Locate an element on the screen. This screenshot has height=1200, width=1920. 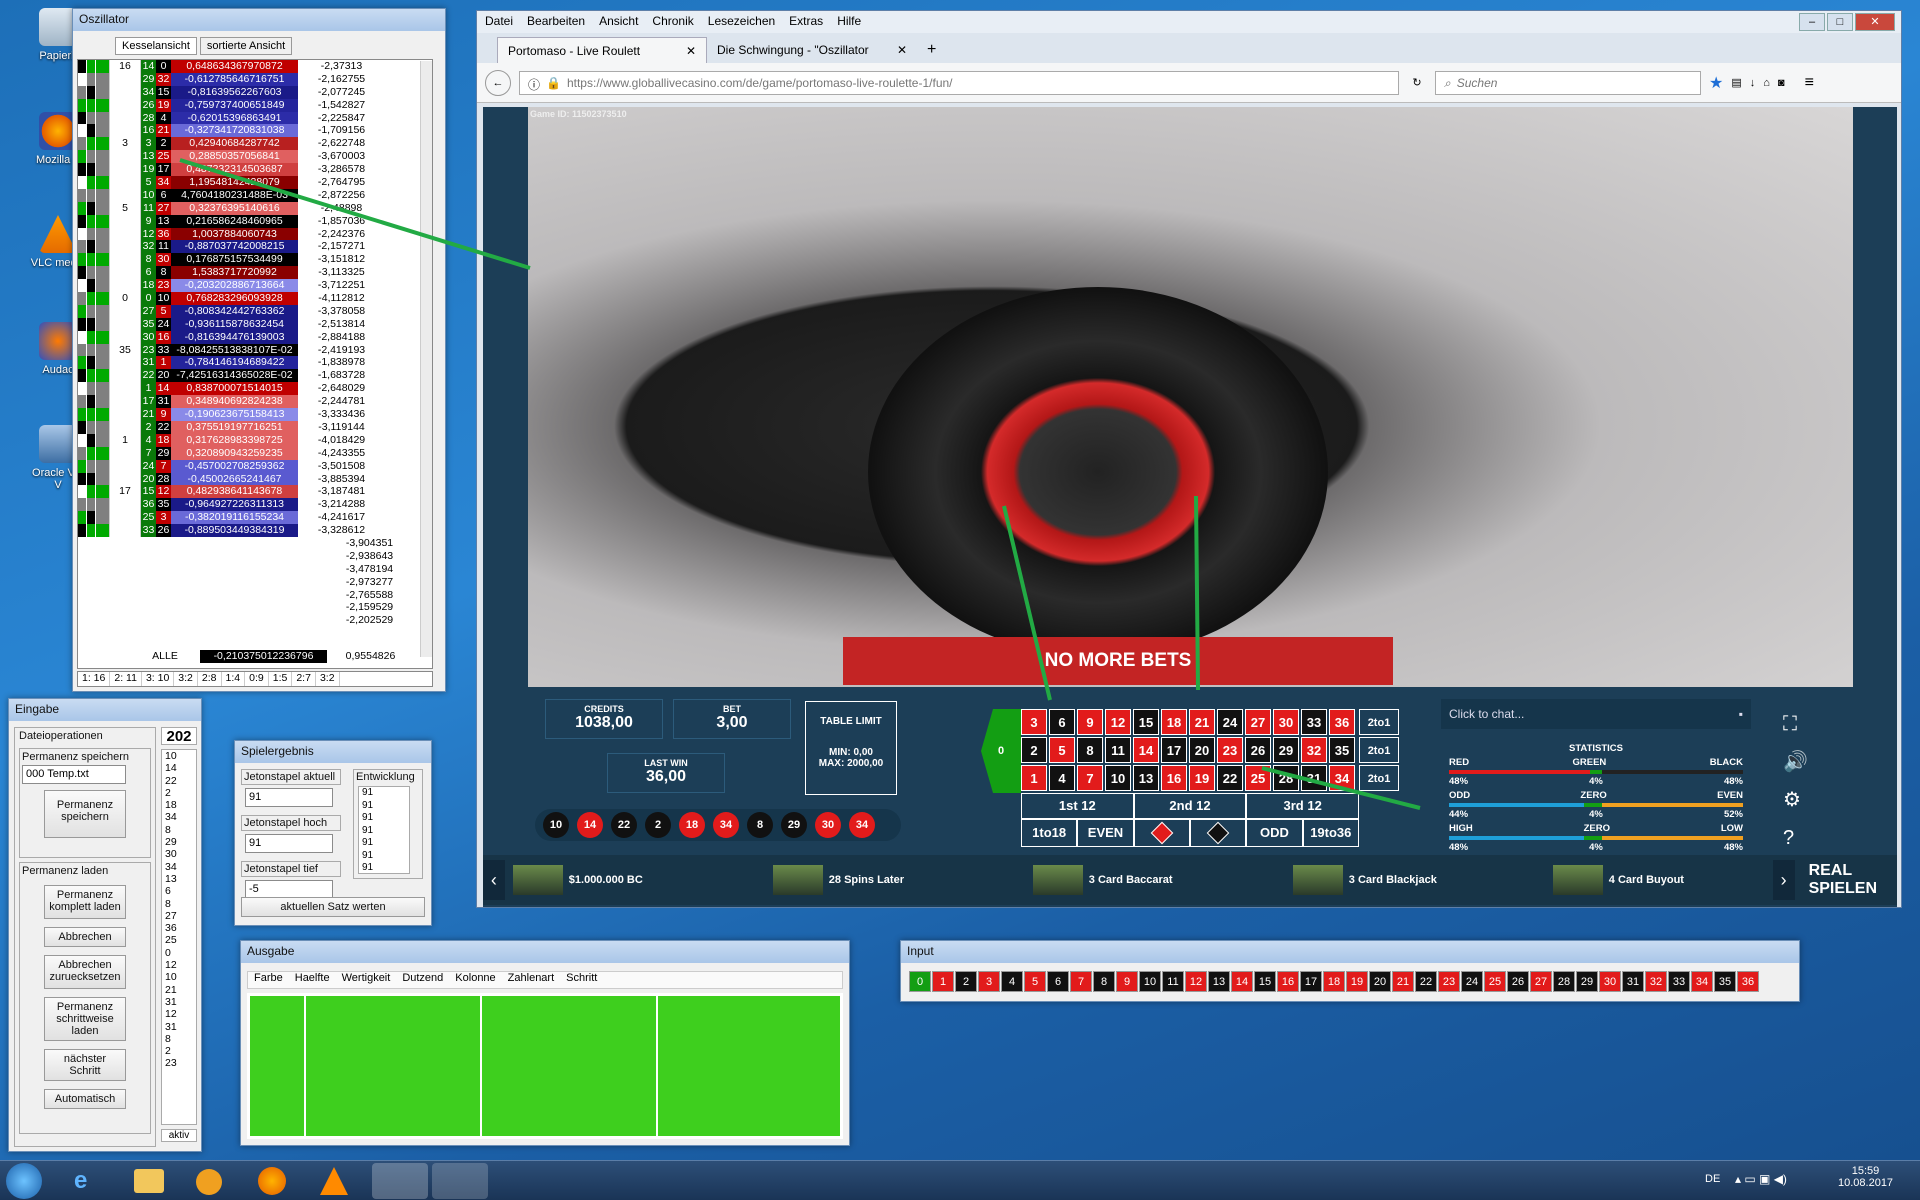
ausgabe-column-header: Zahlenart is located at coordinates (531, 980).